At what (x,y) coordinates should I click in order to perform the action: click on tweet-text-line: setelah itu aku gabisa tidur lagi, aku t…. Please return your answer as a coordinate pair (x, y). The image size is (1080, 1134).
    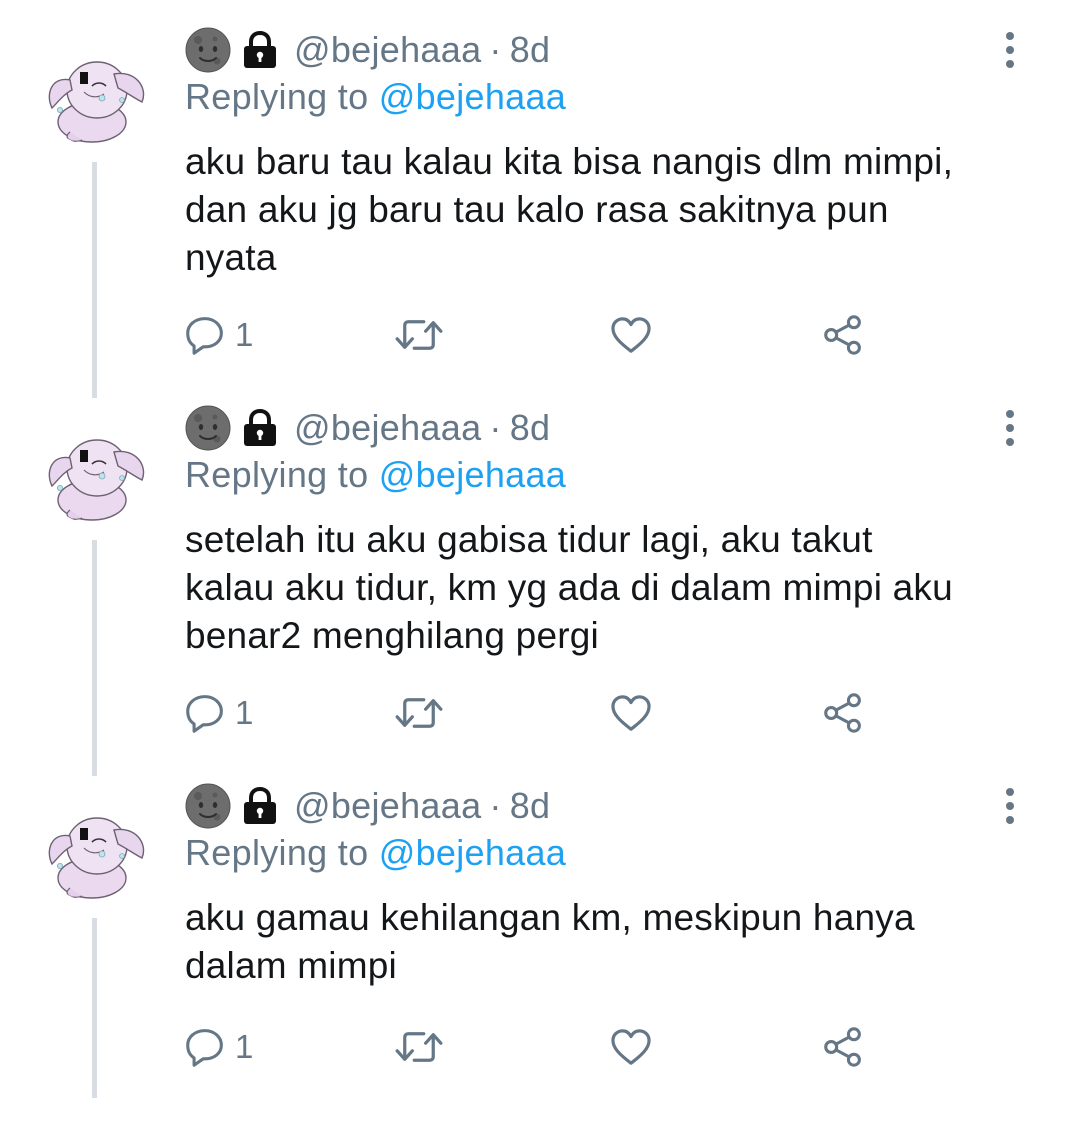
    Looking at the image, I should click on (529, 539).